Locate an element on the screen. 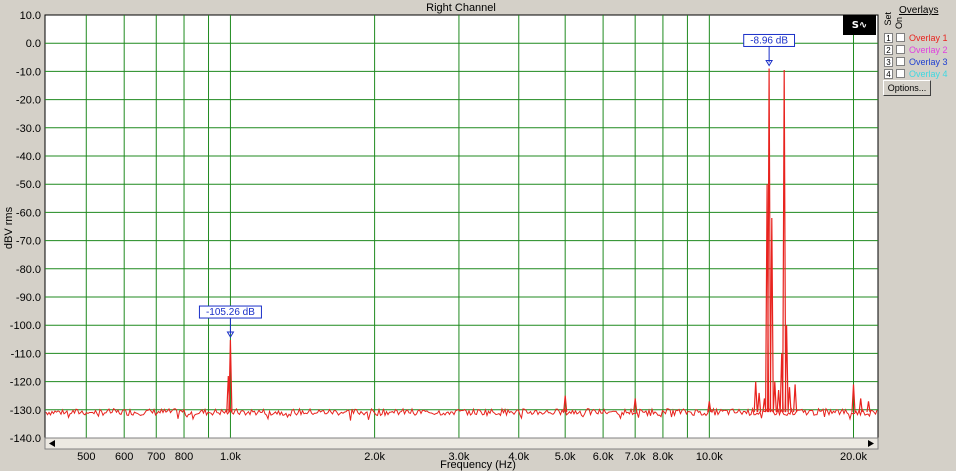 The width and height of the screenshot is (956, 471). x-tick-label: 1.0k is located at coordinates (230, 457).